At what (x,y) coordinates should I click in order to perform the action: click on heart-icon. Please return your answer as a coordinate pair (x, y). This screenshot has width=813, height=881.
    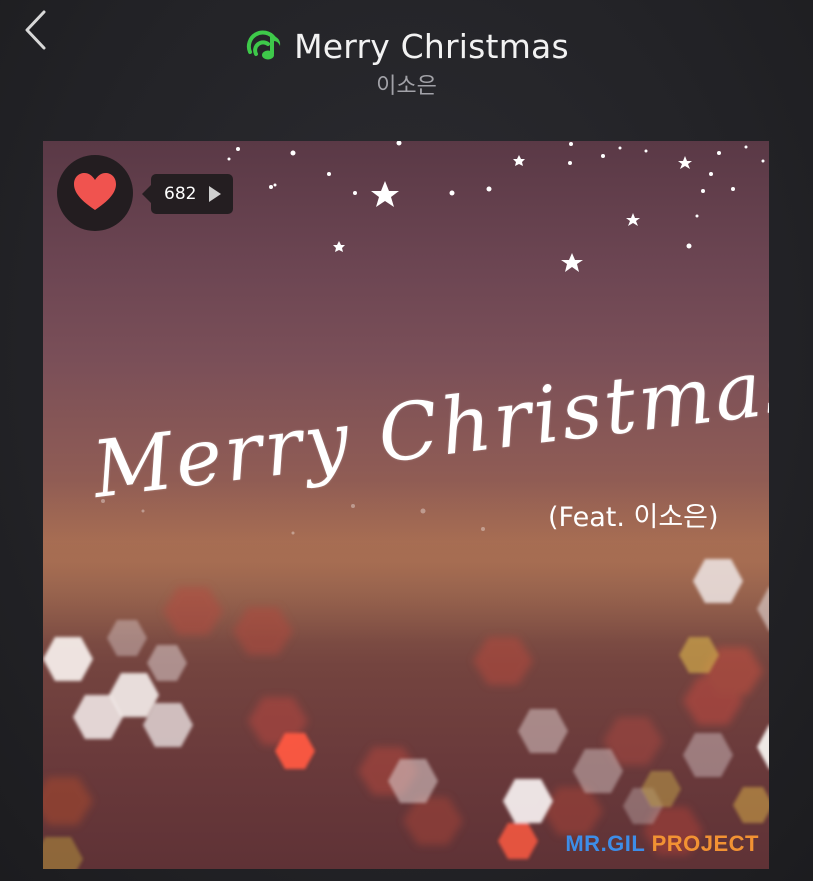
    Looking at the image, I should click on (95, 191).